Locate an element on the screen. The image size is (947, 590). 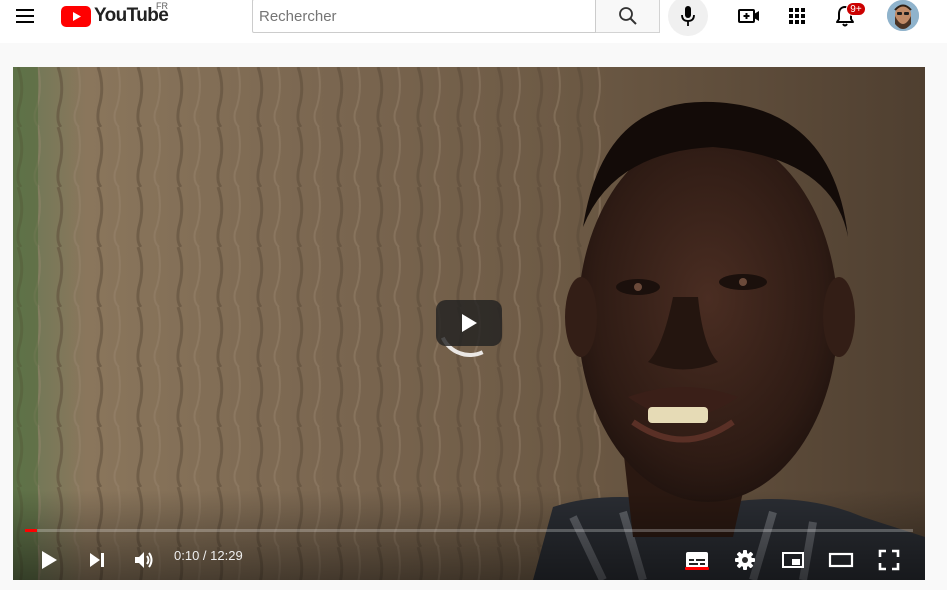
fullscreen-button is located at coordinates (889, 560).